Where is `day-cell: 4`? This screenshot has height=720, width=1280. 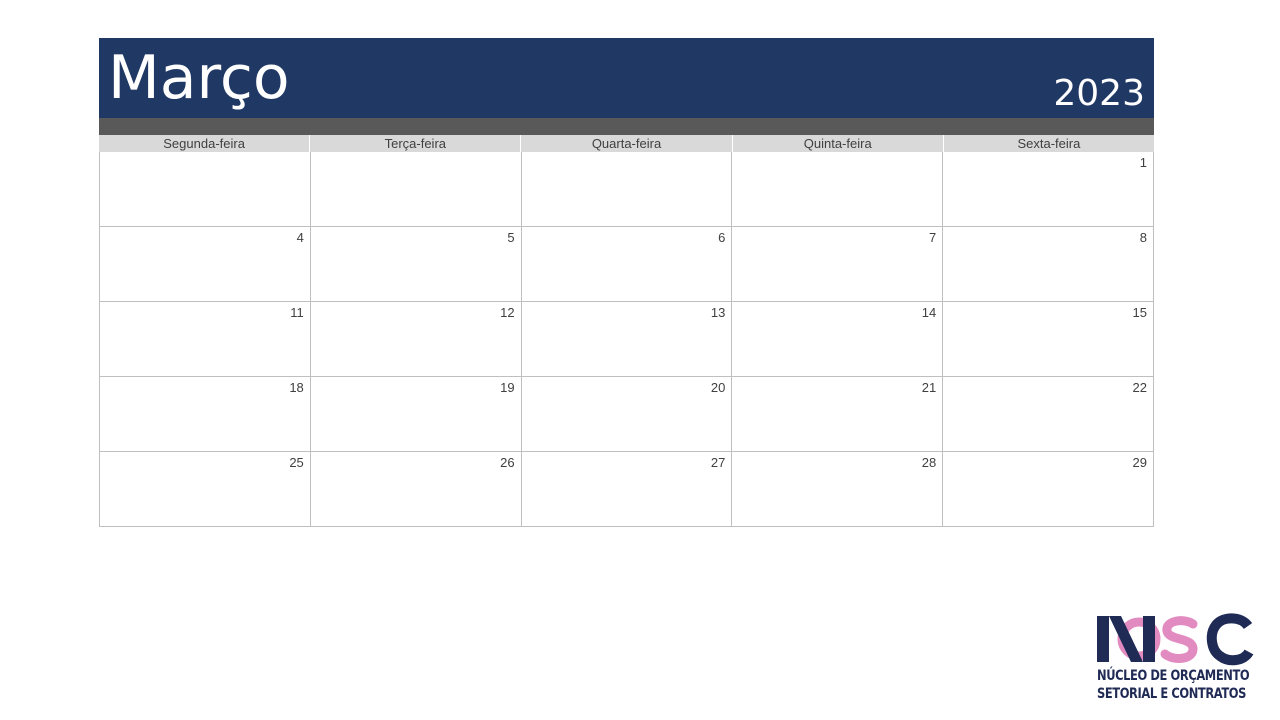
day-cell: 4 is located at coordinates (205, 264).